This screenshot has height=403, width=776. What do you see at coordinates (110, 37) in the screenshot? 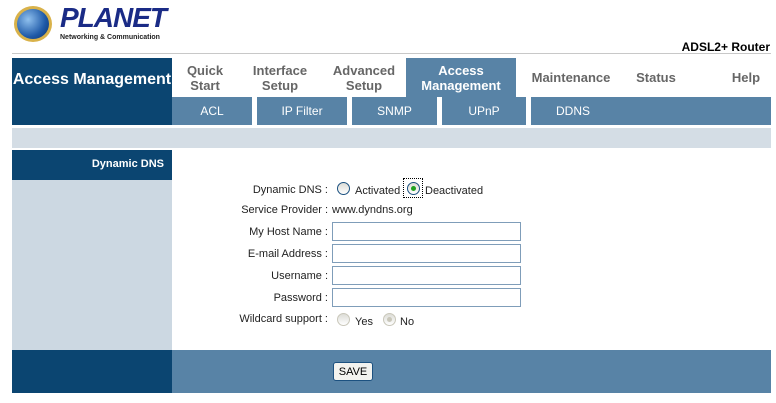
I see `brand-tagline: Networking & Communication` at bounding box center [110, 37].